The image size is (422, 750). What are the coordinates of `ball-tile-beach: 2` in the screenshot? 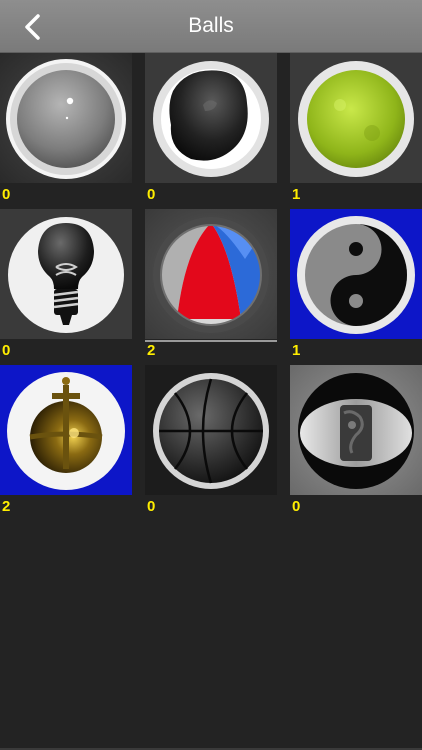 It's located at (211, 287).